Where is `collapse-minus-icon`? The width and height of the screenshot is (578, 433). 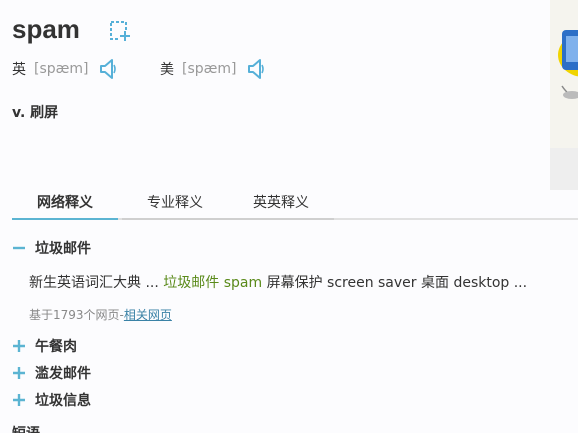 collapse-minus-icon is located at coordinates (19, 248).